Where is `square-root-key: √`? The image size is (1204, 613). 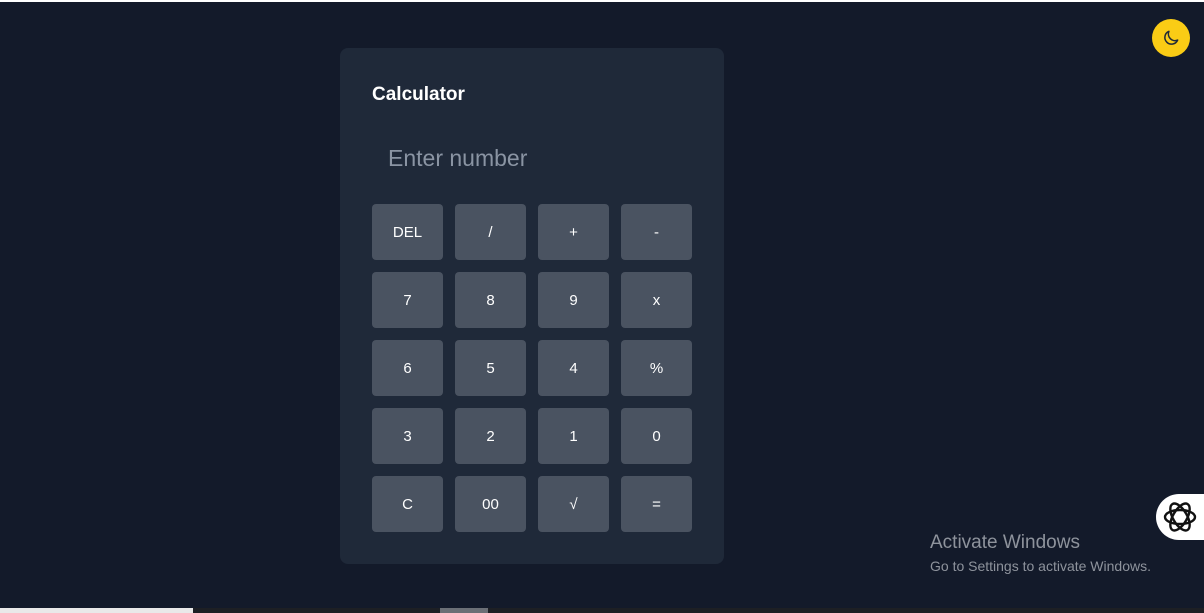 square-root-key: √ is located at coordinates (573, 504).